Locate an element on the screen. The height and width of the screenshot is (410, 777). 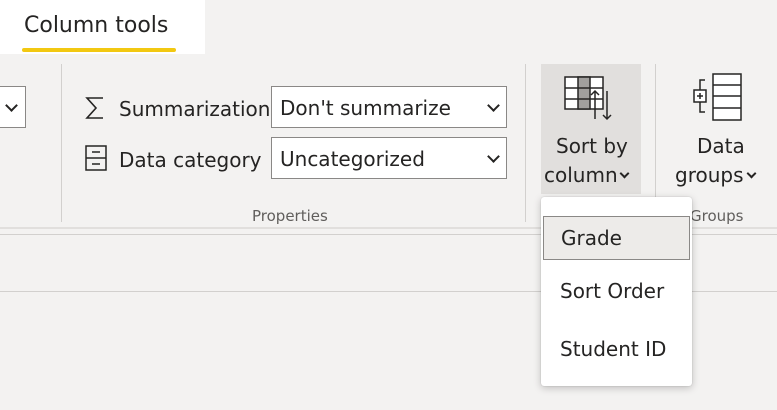
data-groups-label-line2: groups is located at coordinates (709, 175).